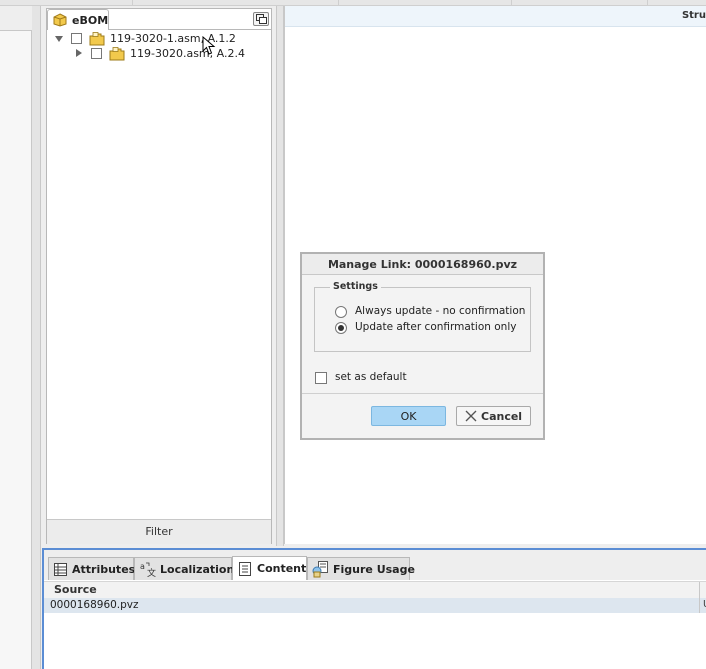  I want to click on tab-figure-usage-label: Figure Usage, so click(374, 569).